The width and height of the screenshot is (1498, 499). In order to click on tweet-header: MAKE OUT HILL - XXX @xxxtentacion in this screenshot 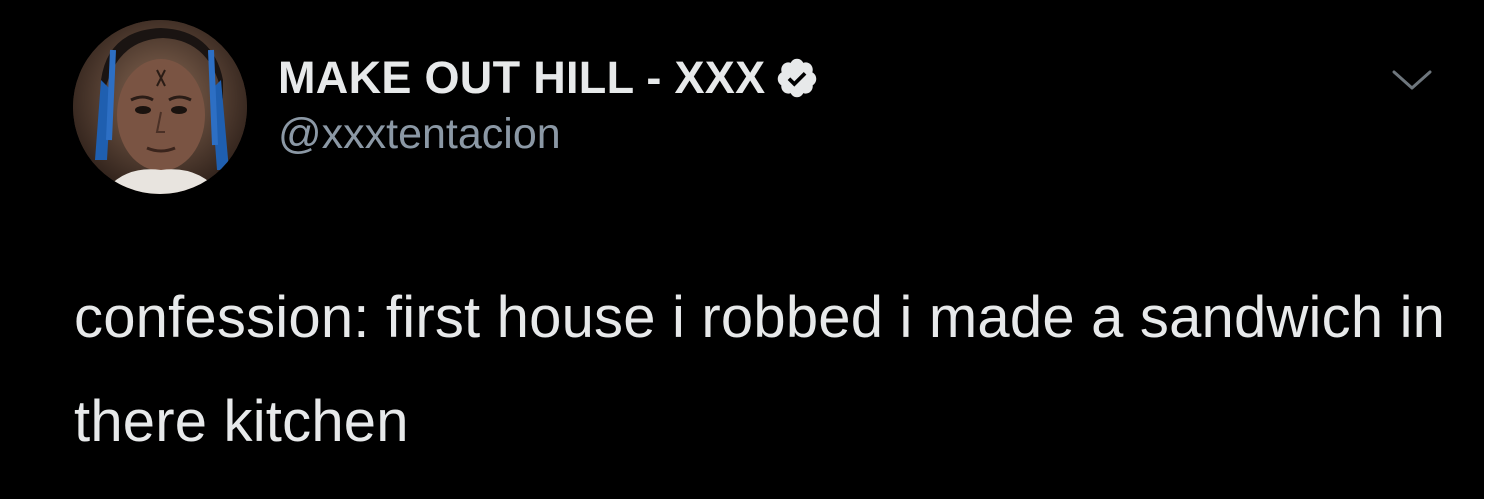, I will do `click(548, 104)`.